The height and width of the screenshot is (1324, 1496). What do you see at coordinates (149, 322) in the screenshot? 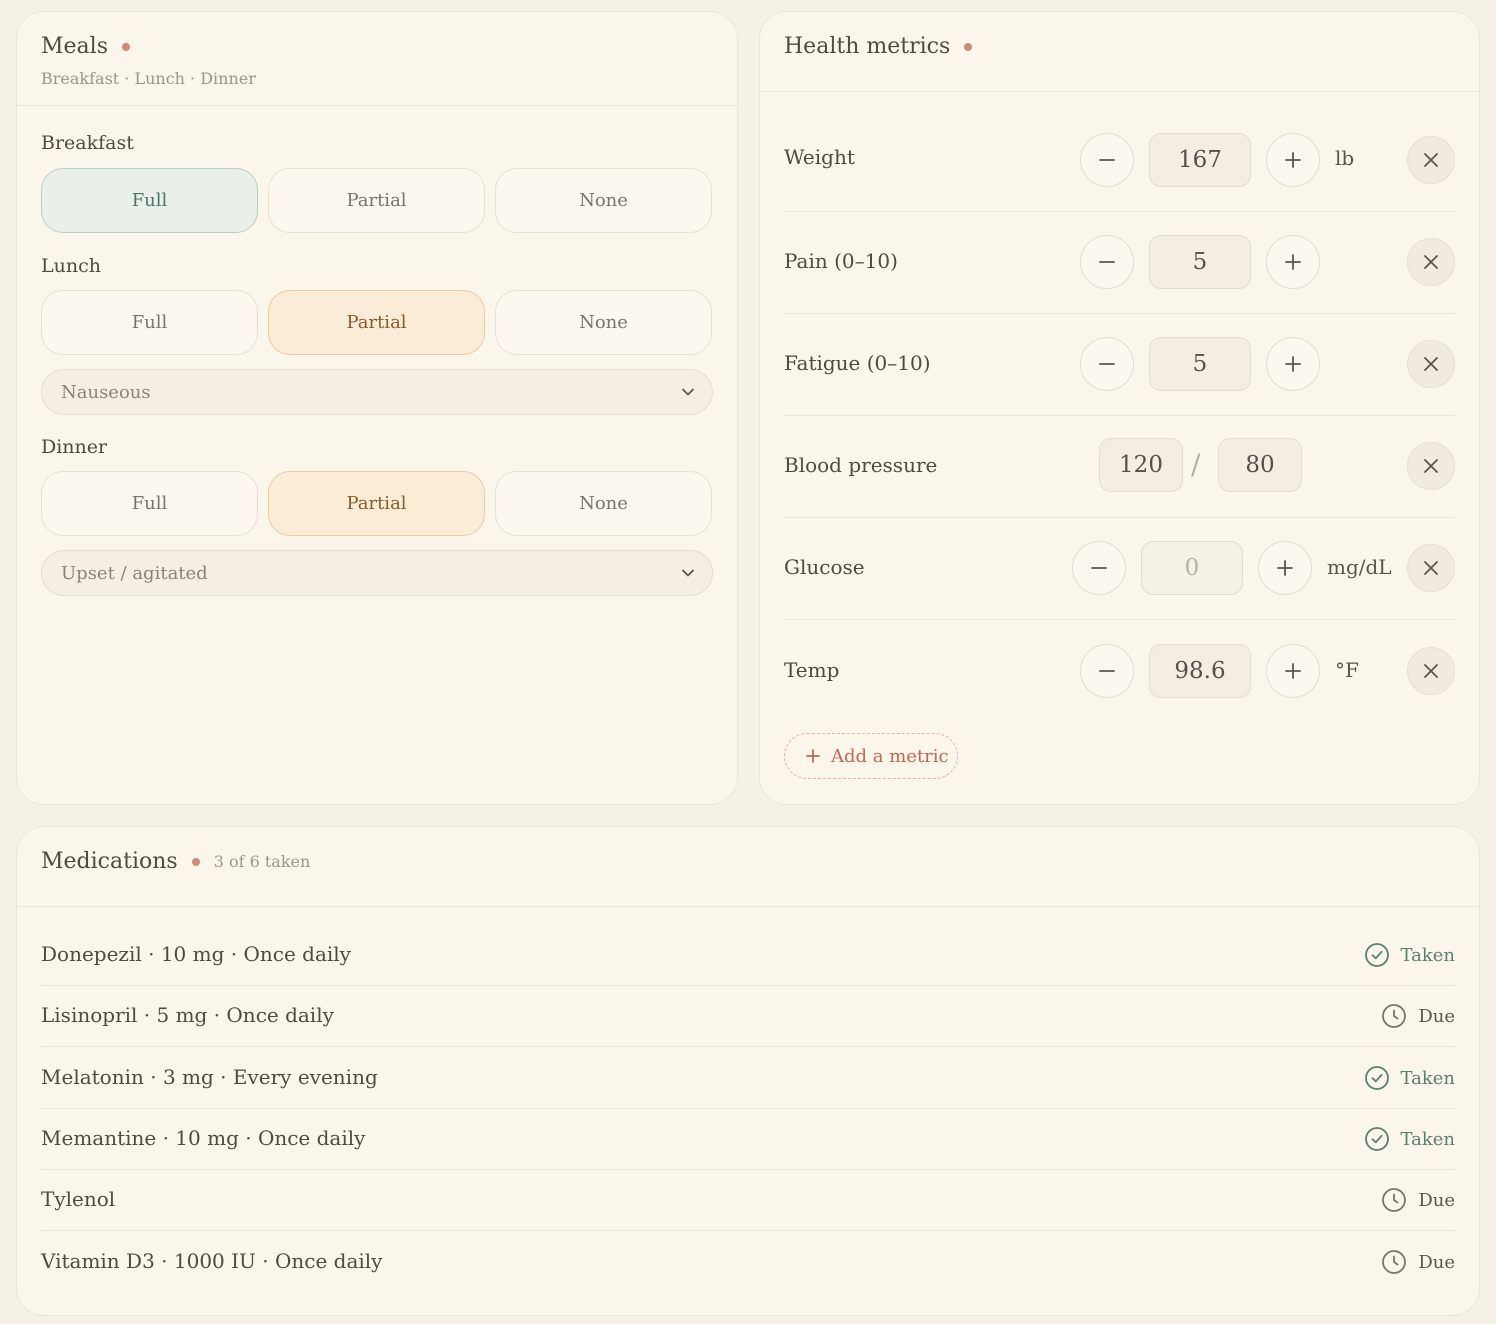
I see `lunch-full-option: Full` at bounding box center [149, 322].